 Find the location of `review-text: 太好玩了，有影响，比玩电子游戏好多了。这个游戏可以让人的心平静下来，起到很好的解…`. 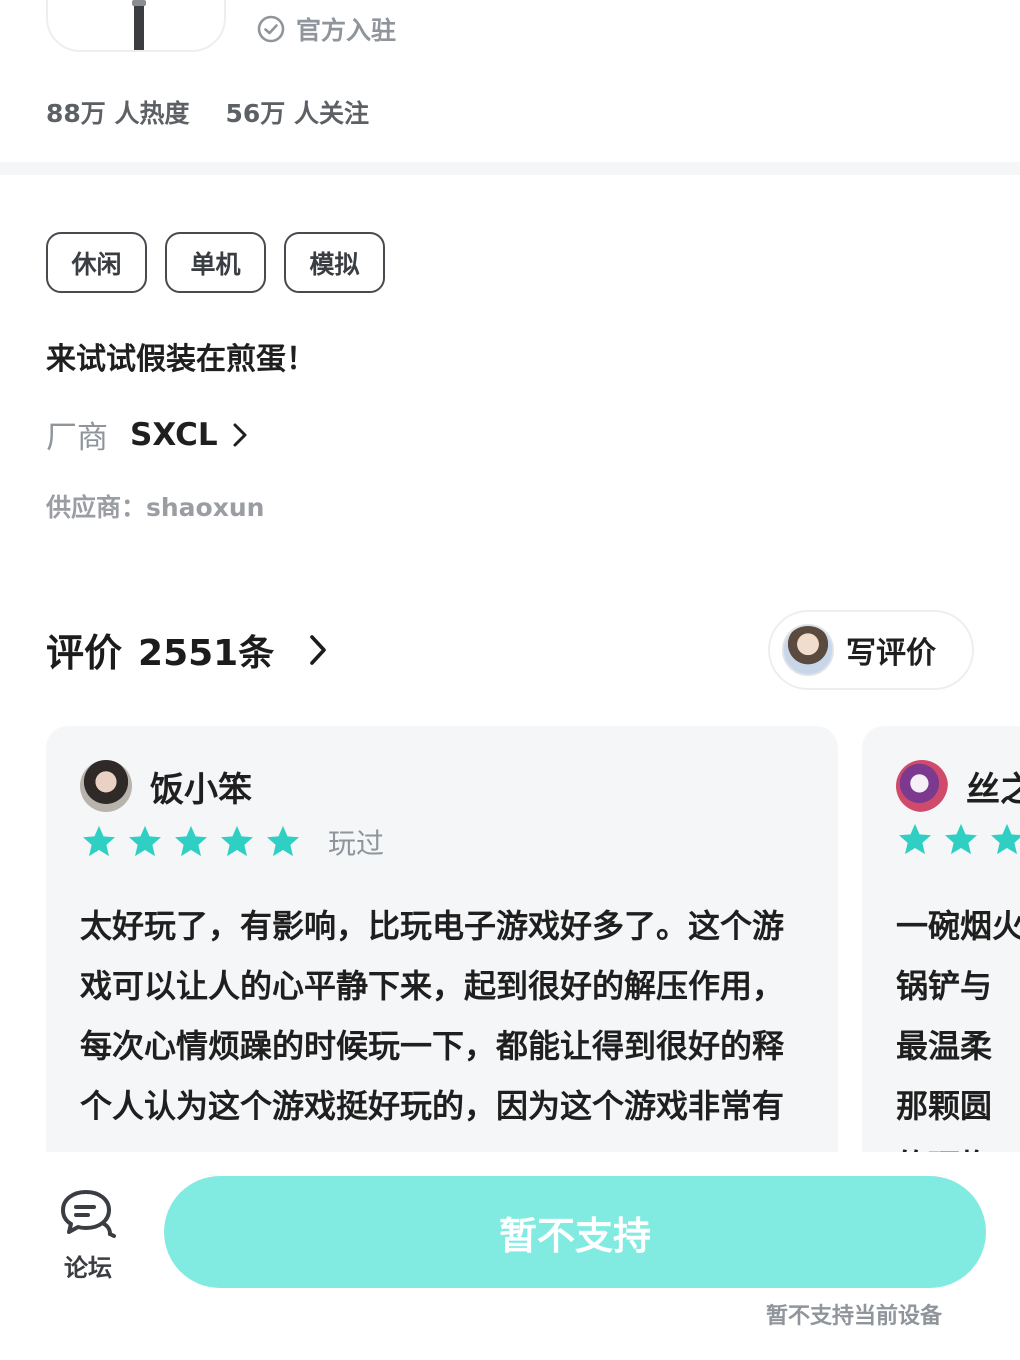

review-text: 太好玩了，有影响，比玩电子游戏好多了。这个游戏可以让人的心平静下来，起到很好的解… is located at coordinates (442, 1016).